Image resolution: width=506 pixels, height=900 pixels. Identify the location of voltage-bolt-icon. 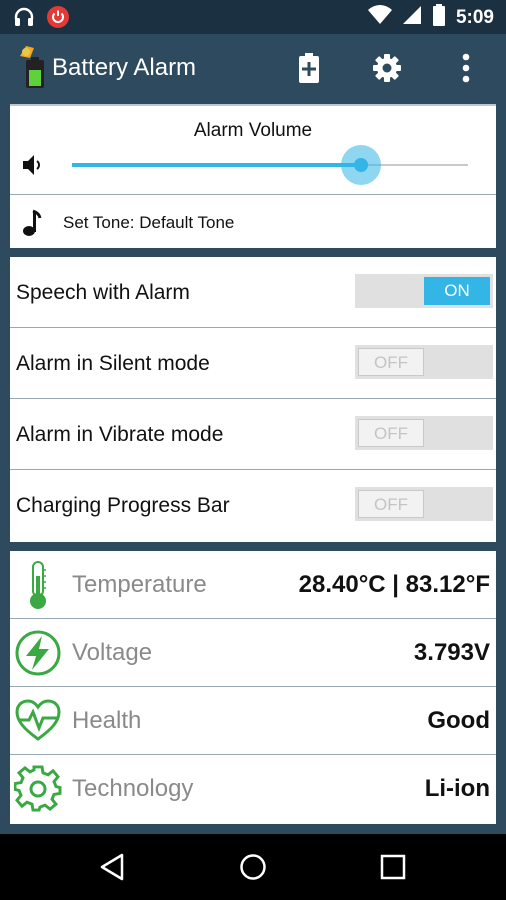
(38, 653).